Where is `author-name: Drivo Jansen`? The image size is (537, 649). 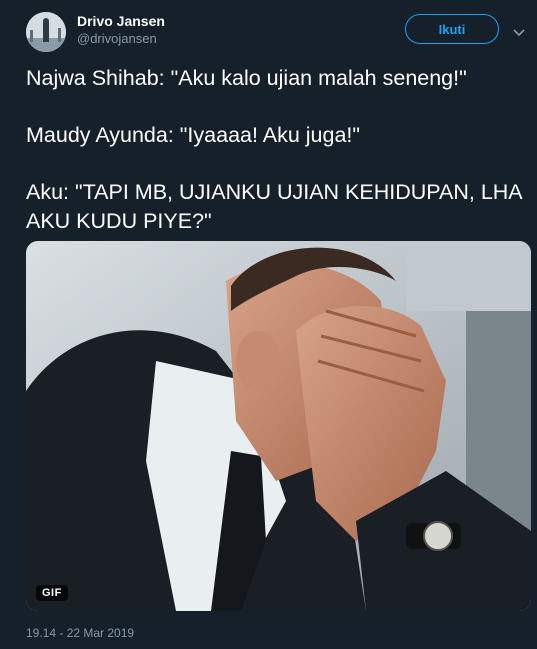 author-name: Drivo Jansen is located at coordinates (121, 21).